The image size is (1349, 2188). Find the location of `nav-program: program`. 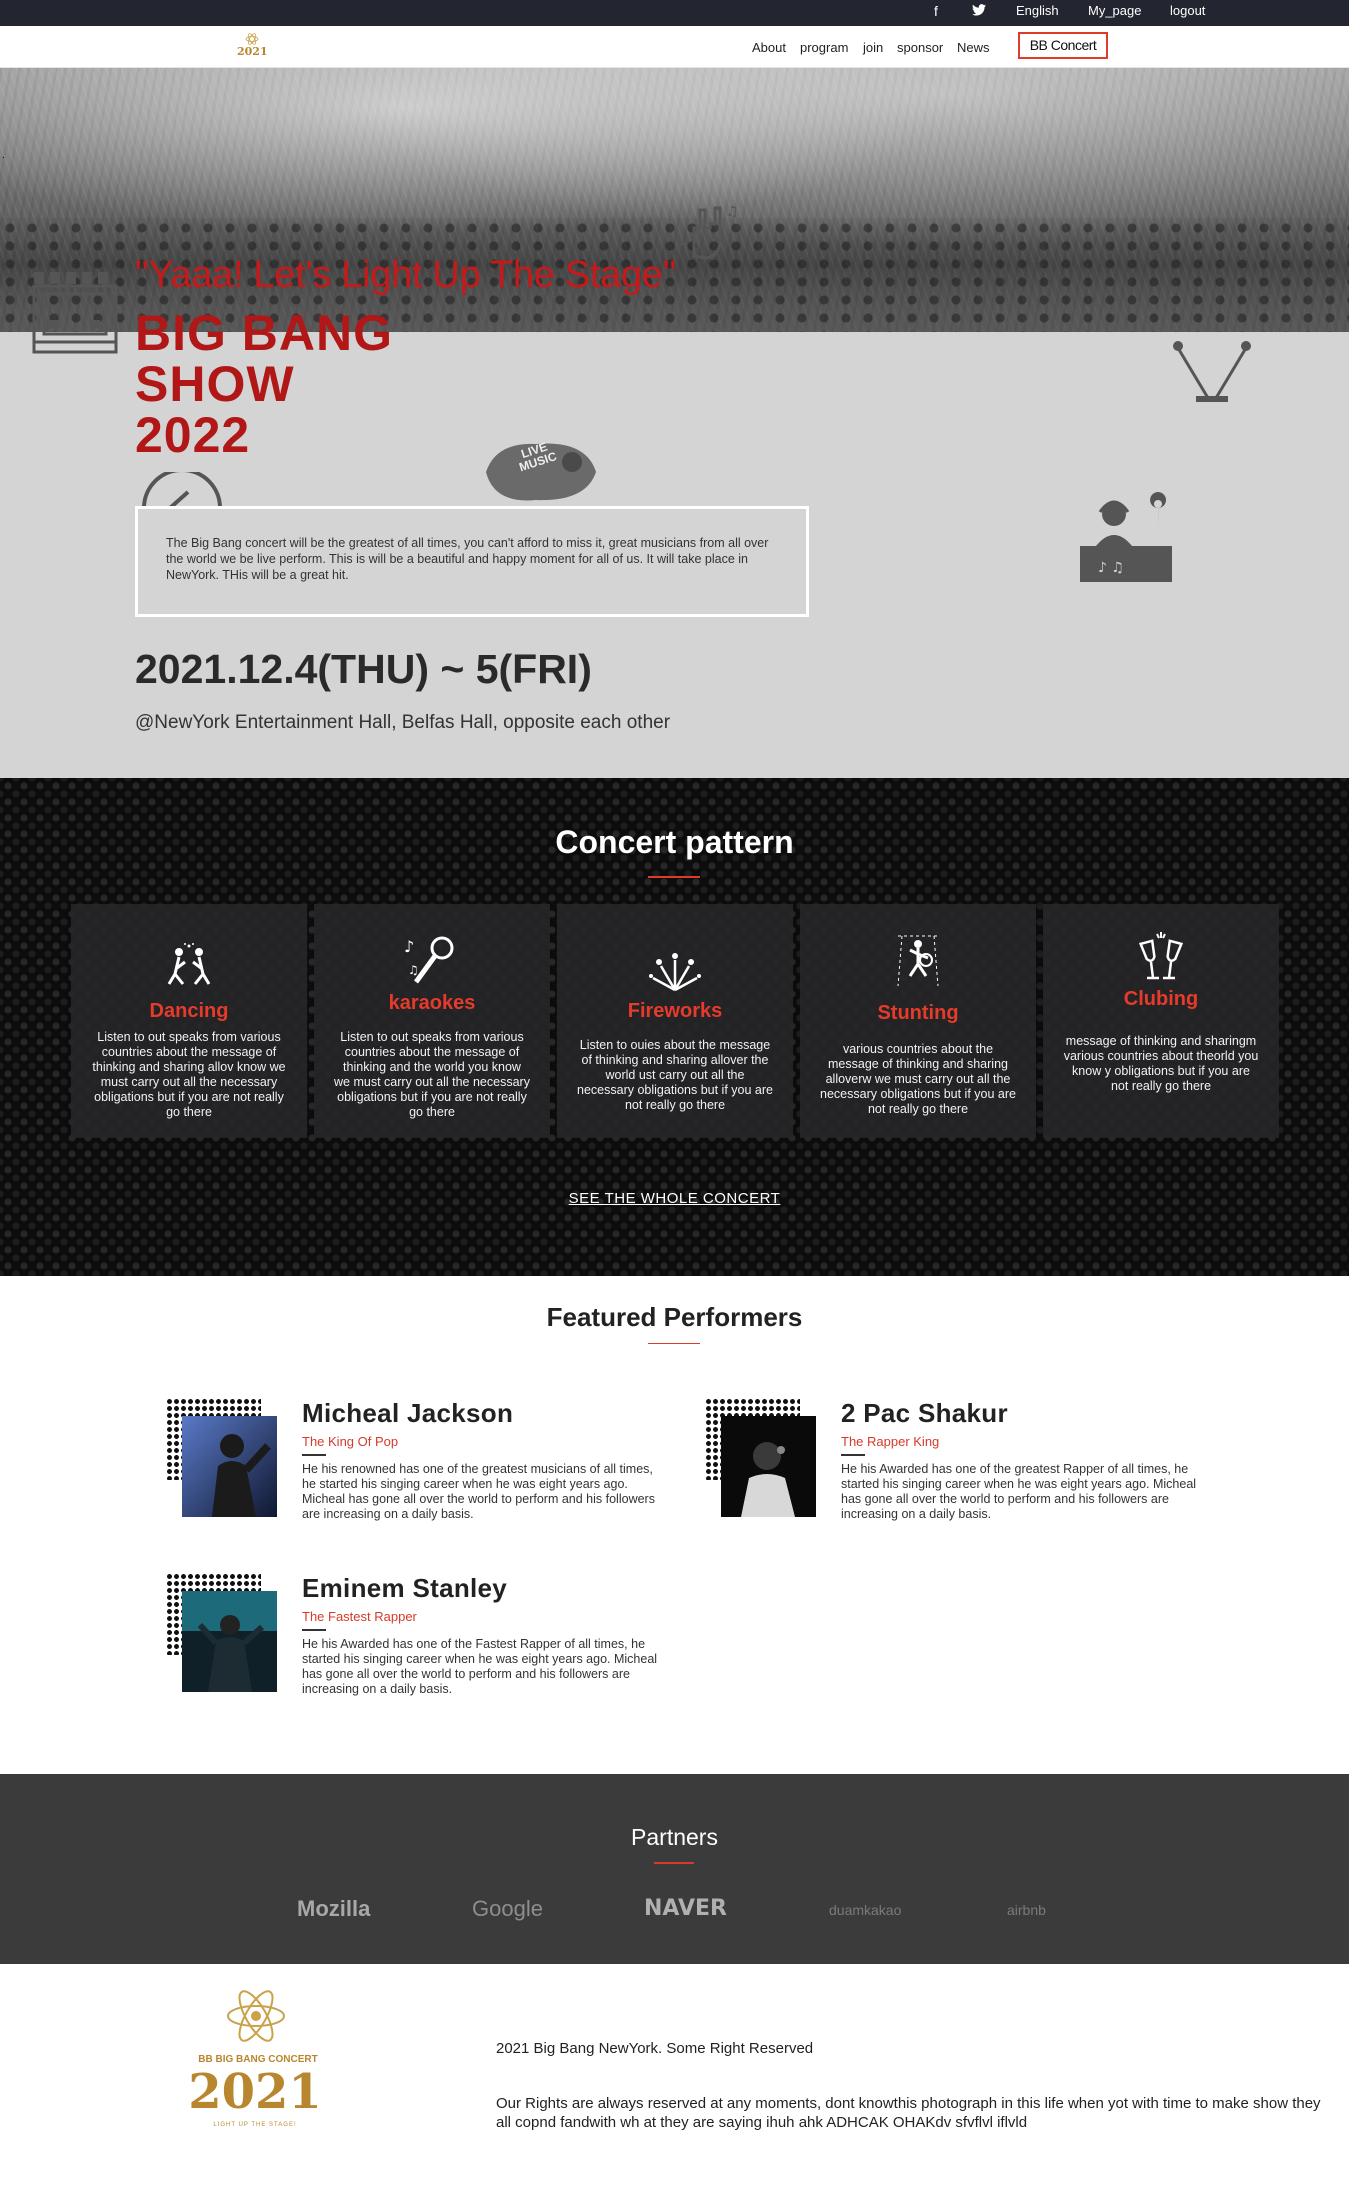

nav-program: program is located at coordinates (824, 47).